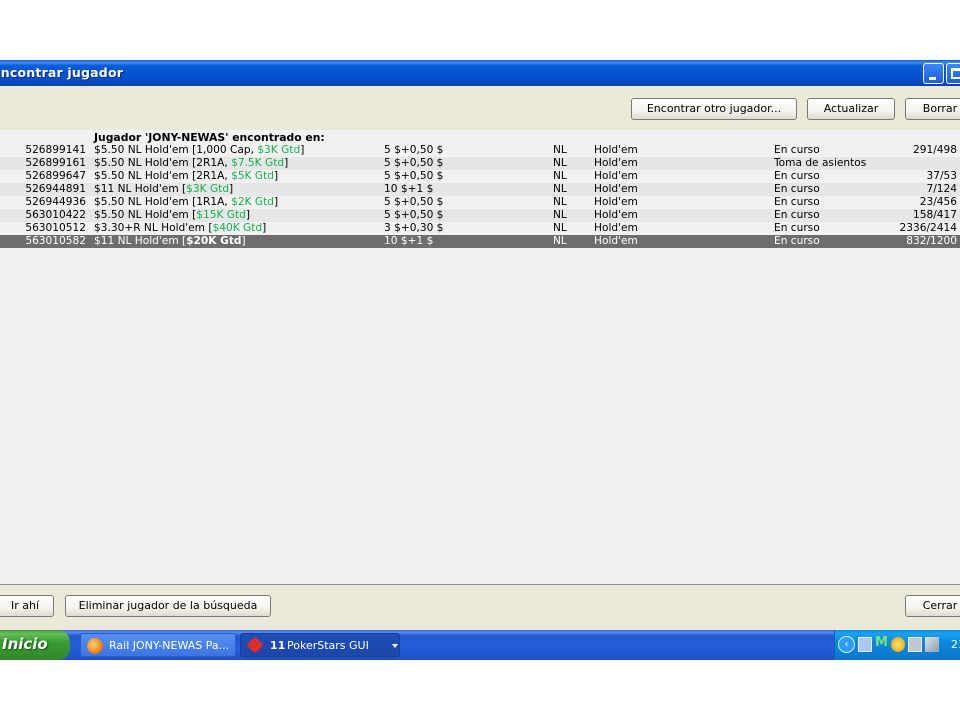 Image resolution: width=960 pixels, height=720 pixels. What do you see at coordinates (915, 644) in the screenshot?
I see `computer-icon` at bounding box center [915, 644].